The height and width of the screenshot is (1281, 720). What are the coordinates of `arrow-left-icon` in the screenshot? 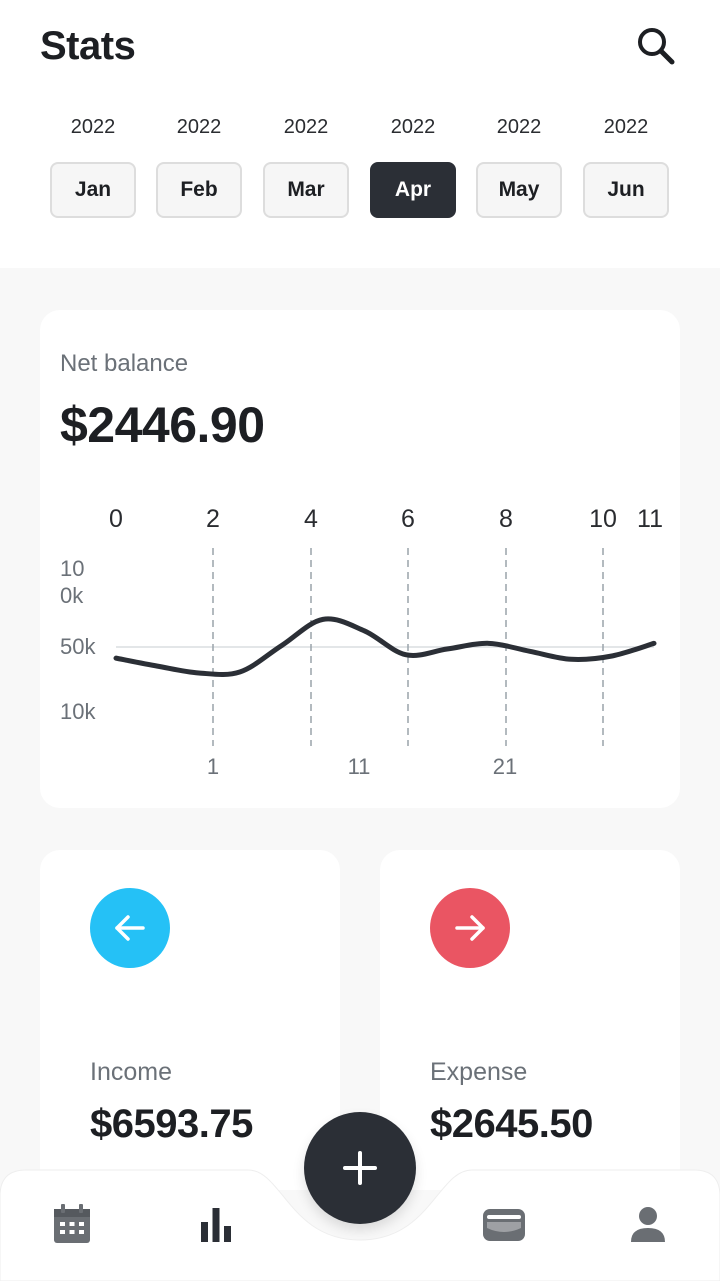 It's located at (130, 928).